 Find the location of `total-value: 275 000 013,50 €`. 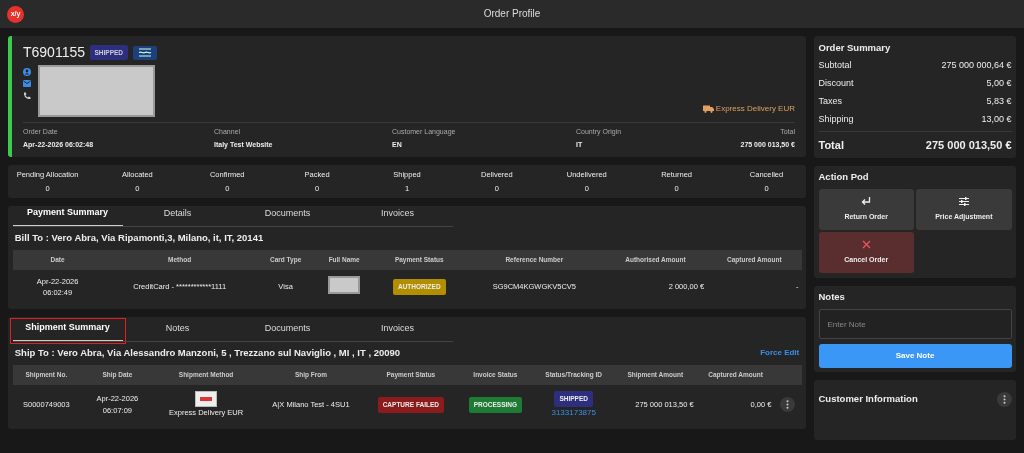

total-value: 275 000 013,50 € is located at coordinates (968, 145).